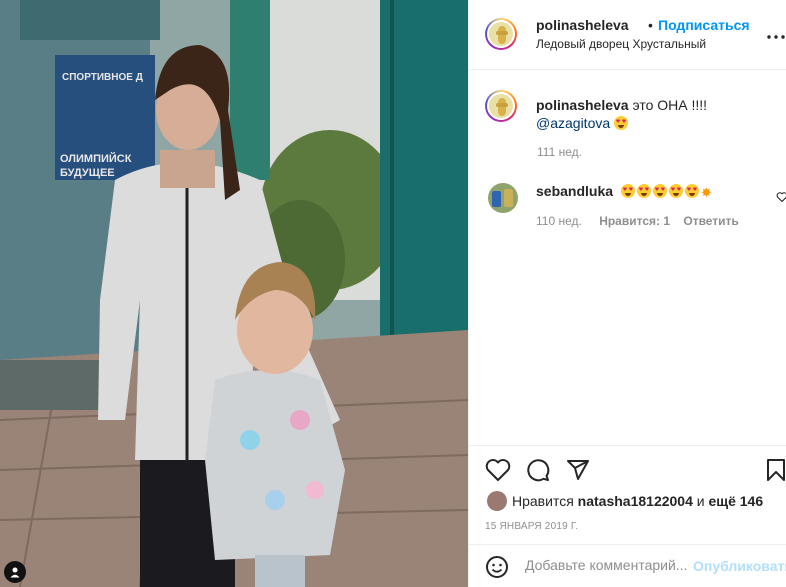 The image size is (786, 587). What do you see at coordinates (102, 77) in the screenshot?
I see `sign-text-1: СПОРТИВНОЕ Д` at bounding box center [102, 77].